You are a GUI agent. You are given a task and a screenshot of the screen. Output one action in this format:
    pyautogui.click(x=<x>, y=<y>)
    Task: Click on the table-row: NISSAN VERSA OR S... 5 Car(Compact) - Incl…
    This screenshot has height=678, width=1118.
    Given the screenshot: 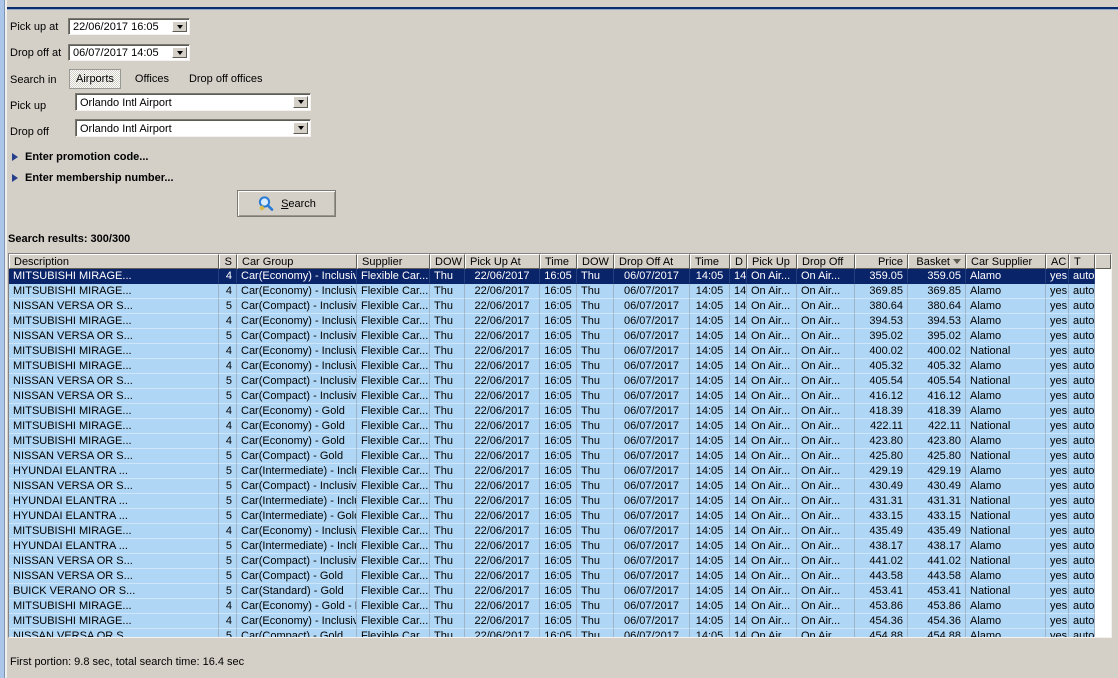 What is the action you would take?
    pyautogui.click(x=560, y=336)
    